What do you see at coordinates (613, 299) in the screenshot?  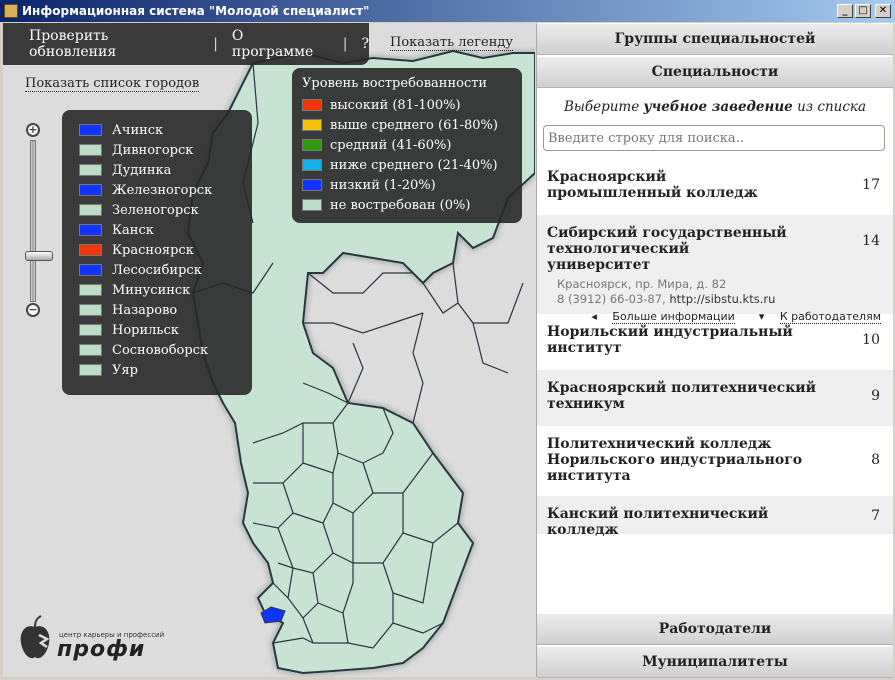 I see `institution-phone: 8 (3912) 66-03-87,` at bounding box center [613, 299].